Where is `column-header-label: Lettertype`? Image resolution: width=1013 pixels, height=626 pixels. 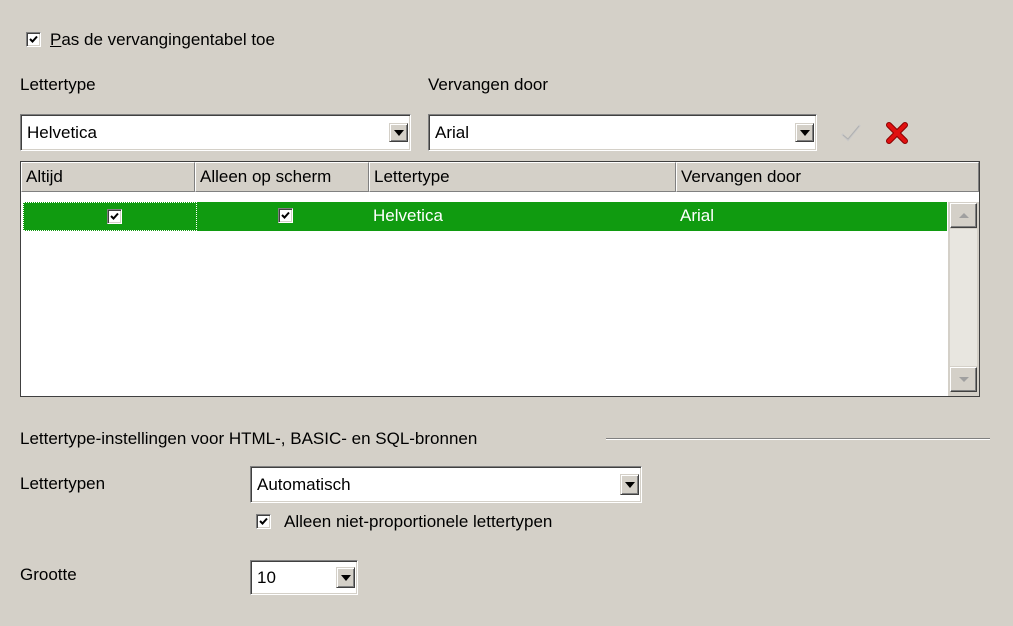 column-header-label: Lettertype is located at coordinates (412, 176).